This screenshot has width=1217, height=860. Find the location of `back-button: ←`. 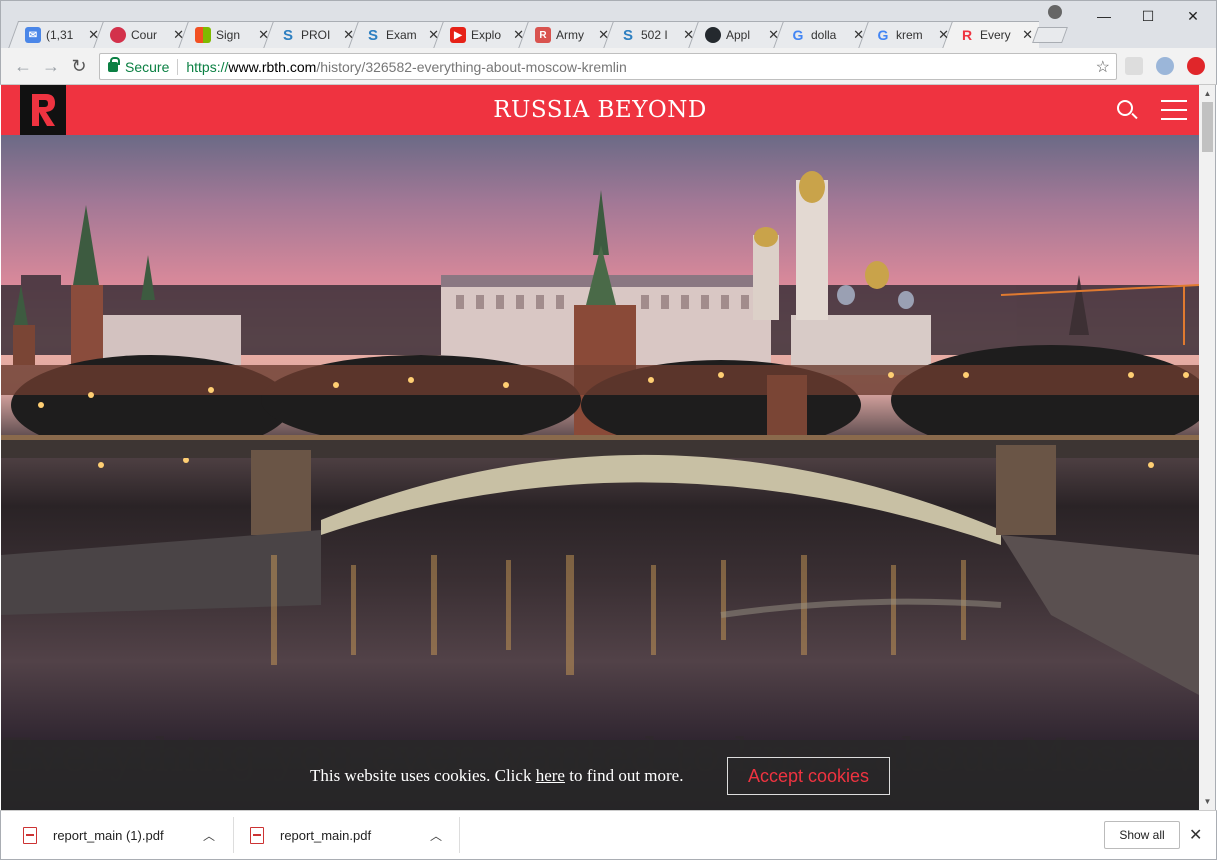

back-button: ← is located at coordinates (23, 66).